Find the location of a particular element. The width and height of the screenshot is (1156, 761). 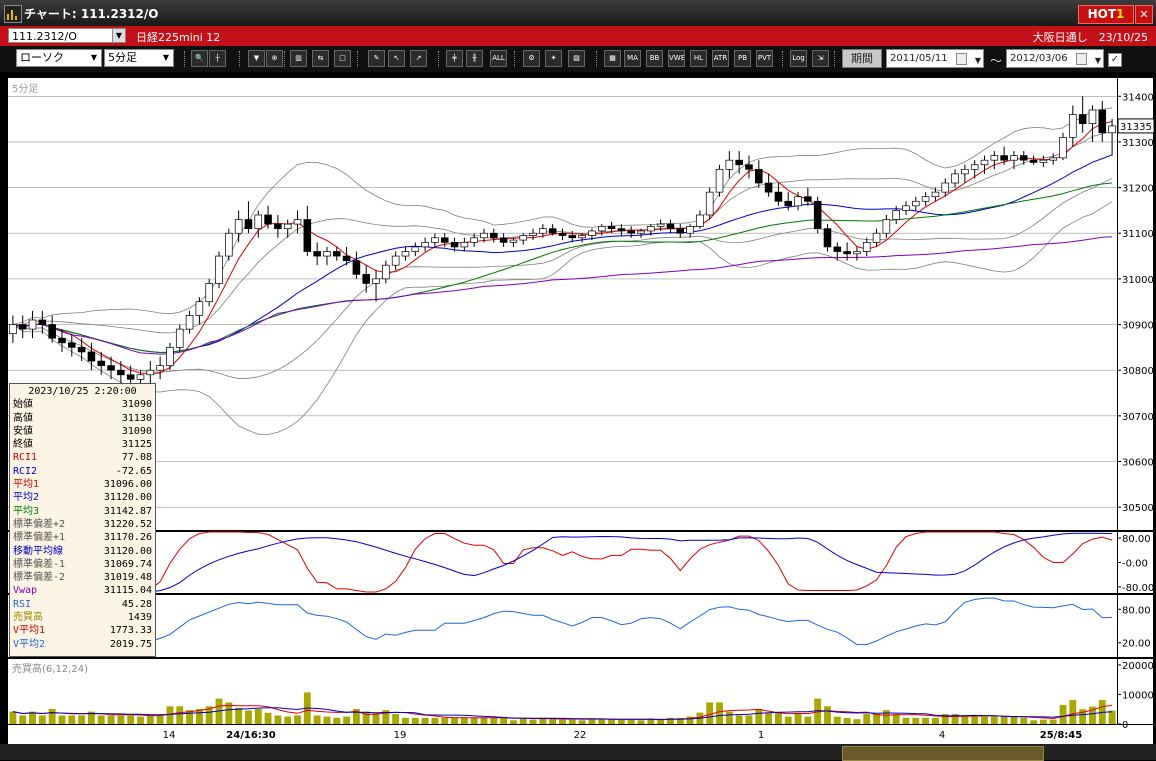

horizontal-scrollbar is located at coordinates (578, 752).